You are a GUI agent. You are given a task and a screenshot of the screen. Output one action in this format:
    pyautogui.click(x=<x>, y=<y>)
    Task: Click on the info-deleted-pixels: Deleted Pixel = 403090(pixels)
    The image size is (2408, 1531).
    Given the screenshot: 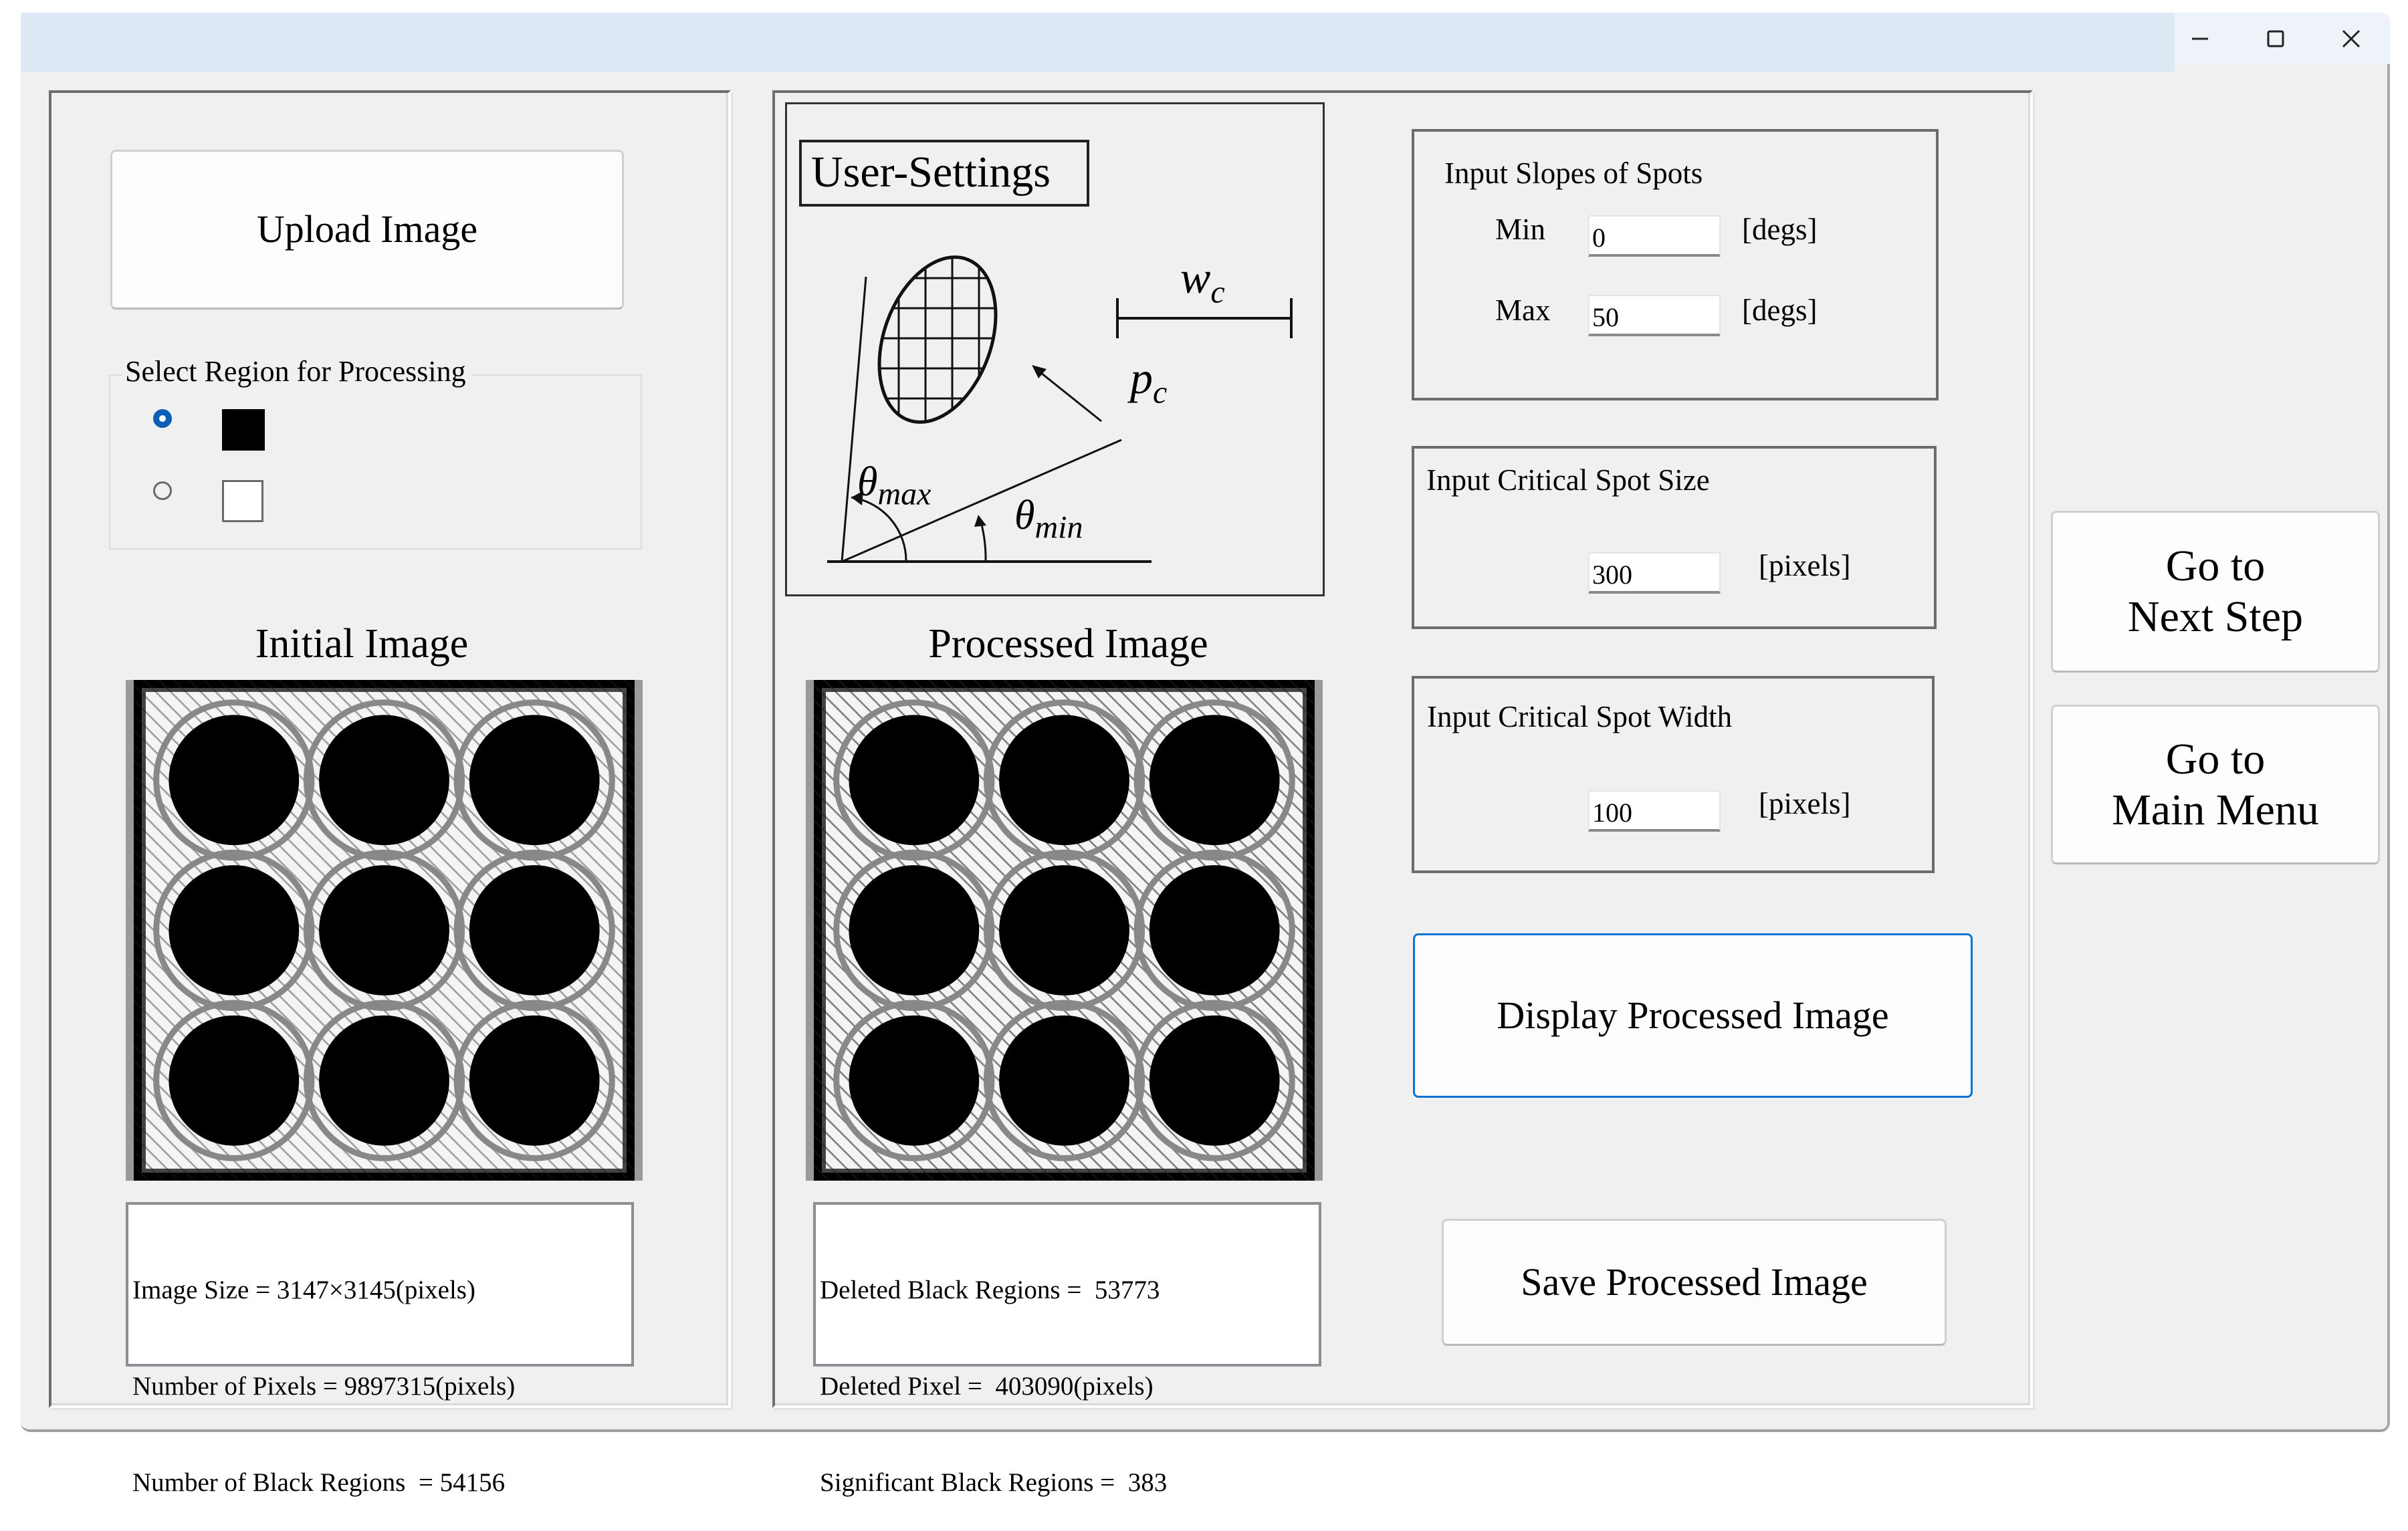 What is the action you would take?
    pyautogui.click(x=987, y=1387)
    